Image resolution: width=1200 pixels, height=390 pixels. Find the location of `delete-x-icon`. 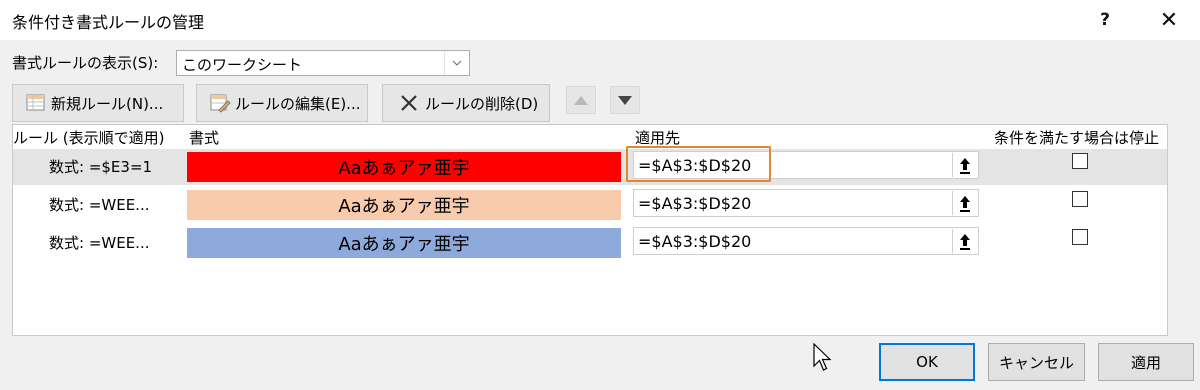

delete-x-icon is located at coordinates (410, 103).